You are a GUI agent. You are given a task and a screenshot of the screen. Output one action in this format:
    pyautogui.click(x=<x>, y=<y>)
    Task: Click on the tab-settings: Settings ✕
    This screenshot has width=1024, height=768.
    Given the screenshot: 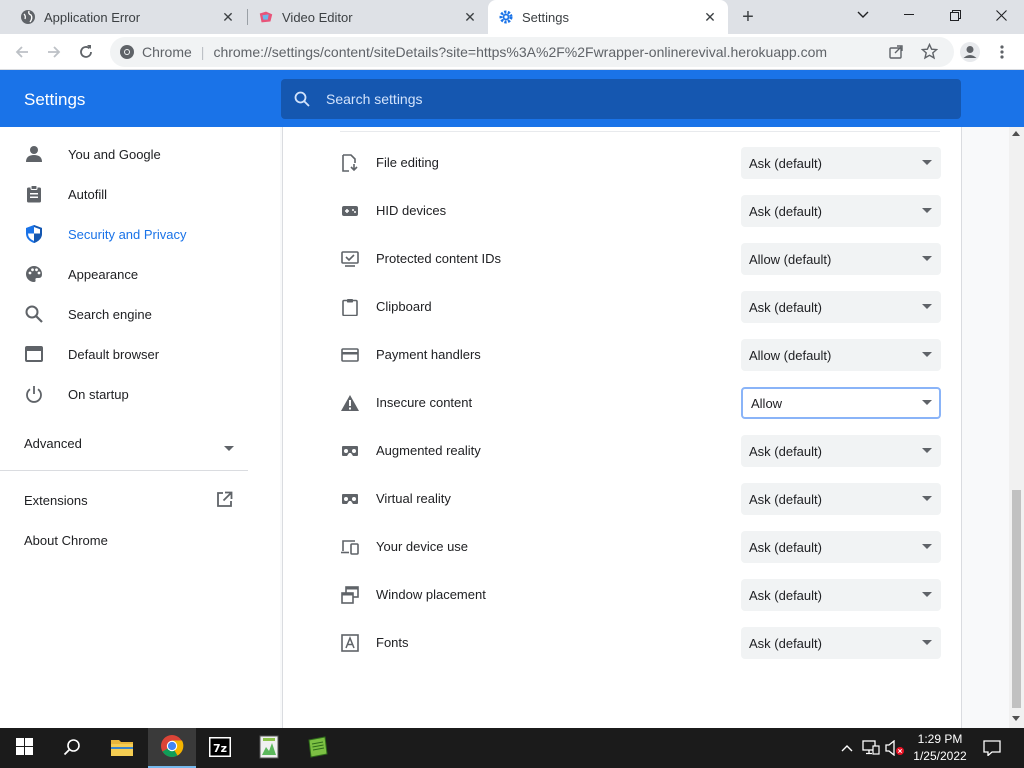 What is the action you would take?
    pyautogui.click(x=608, y=17)
    